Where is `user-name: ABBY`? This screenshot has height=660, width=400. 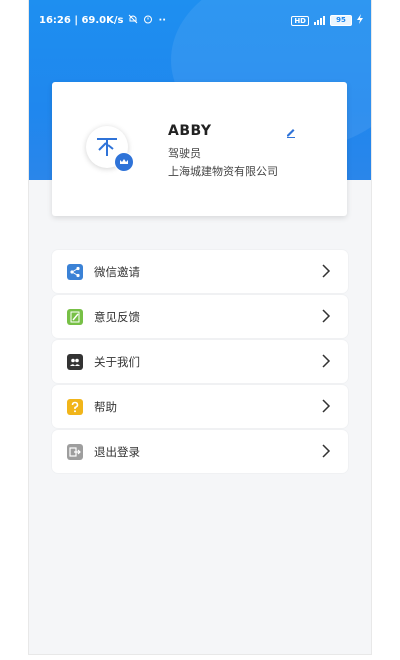 user-name: ABBY is located at coordinates (190, 131).